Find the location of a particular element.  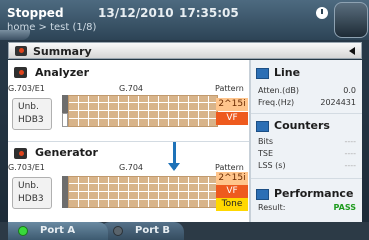

counters-title: Counters is located at coordinates (302, 125).